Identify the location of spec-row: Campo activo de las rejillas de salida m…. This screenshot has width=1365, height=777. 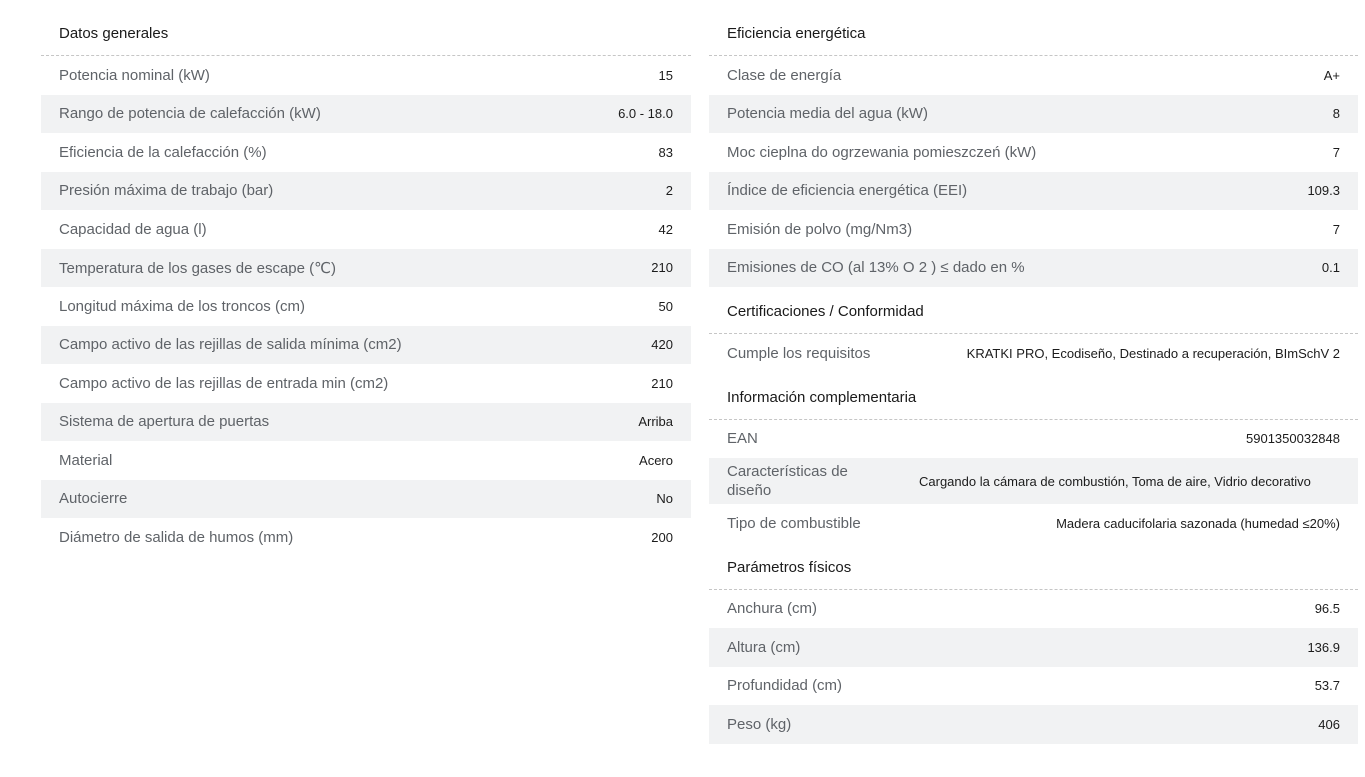
(366, 344).